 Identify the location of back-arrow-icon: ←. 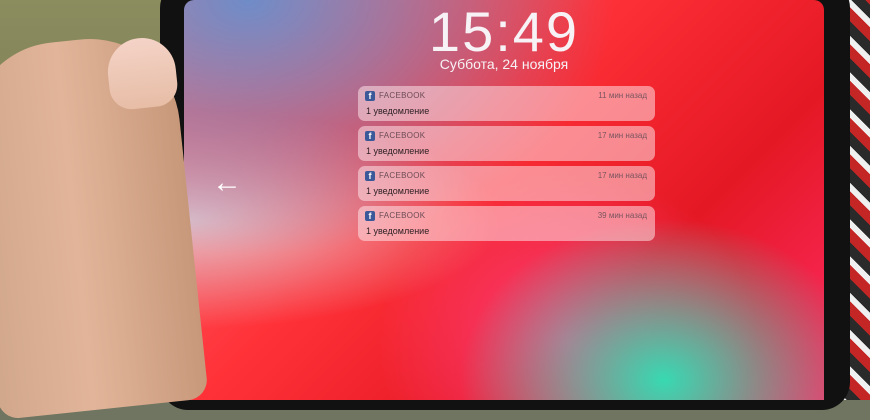
(227, 183).